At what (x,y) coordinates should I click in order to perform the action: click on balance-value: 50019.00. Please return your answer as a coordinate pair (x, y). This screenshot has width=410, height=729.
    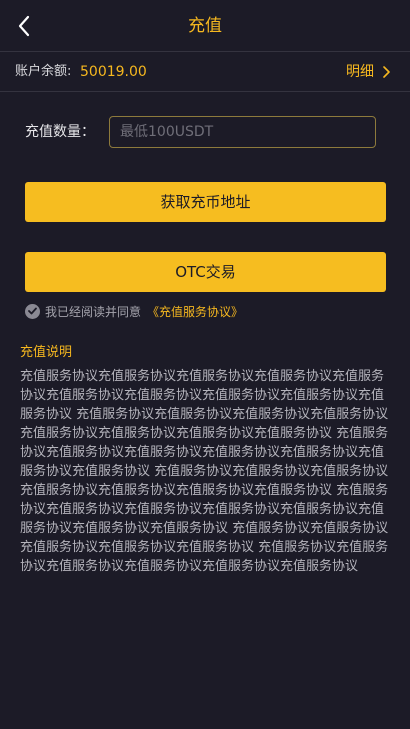
    Looking at the image, I should click on (113, 72).